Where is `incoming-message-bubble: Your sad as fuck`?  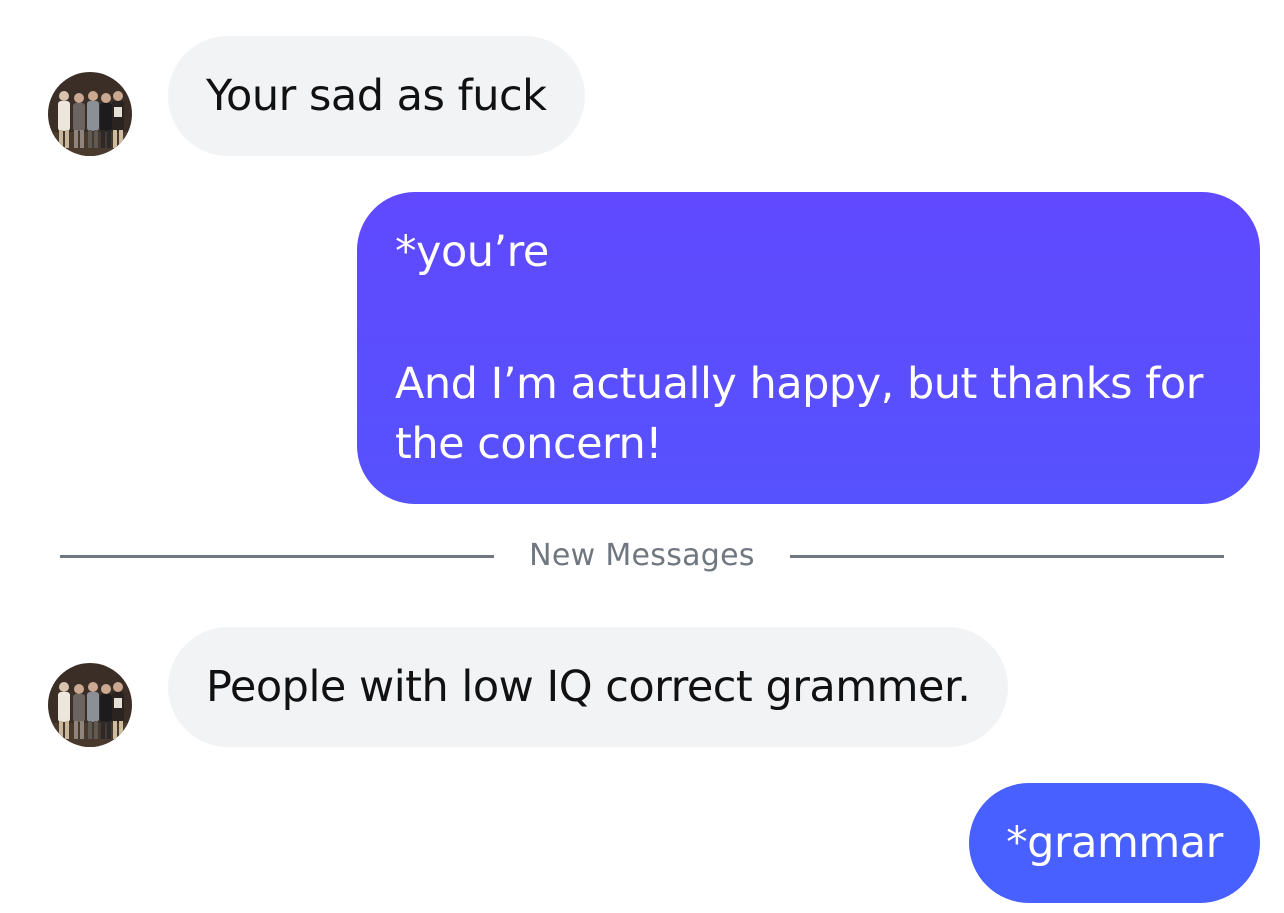
incoming-message-bubble: Your sad as fuck is located at coordinates (376, 96).